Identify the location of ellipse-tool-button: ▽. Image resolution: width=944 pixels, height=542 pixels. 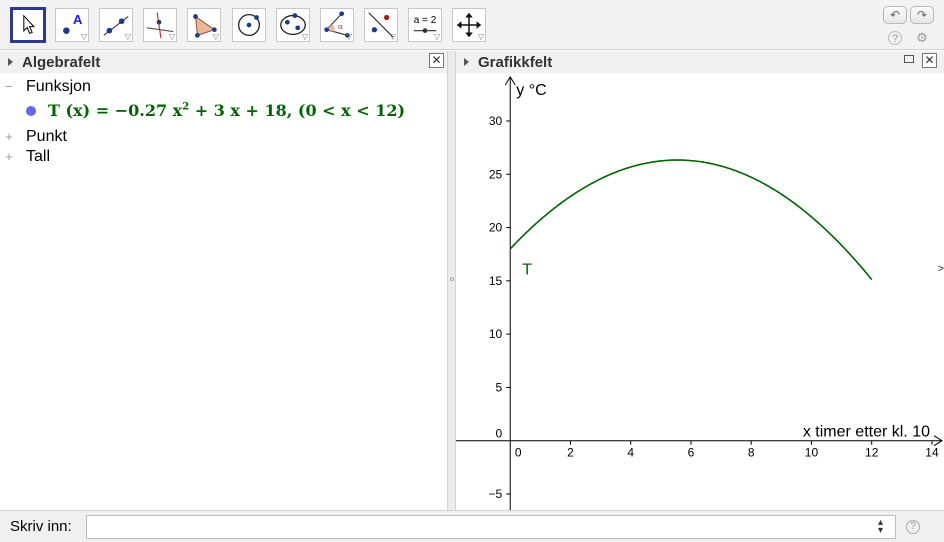
(293, 25).